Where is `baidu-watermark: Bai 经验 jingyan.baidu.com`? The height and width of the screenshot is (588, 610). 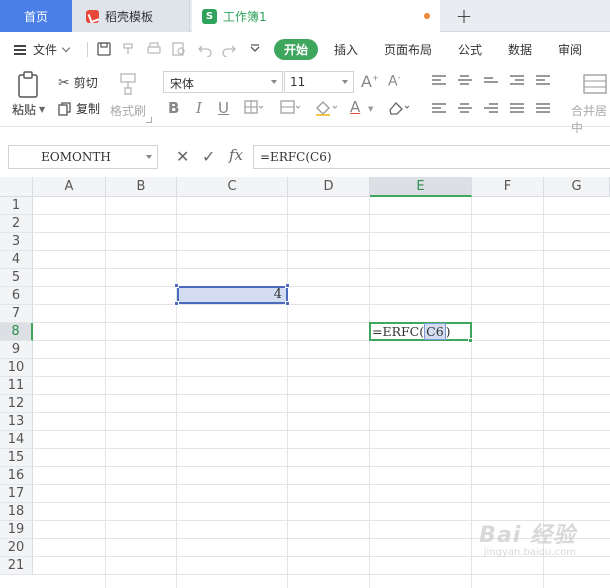
baidu-watermark: Bai 经验 jingyan.baidu.com is located at coordinates (527, 537).